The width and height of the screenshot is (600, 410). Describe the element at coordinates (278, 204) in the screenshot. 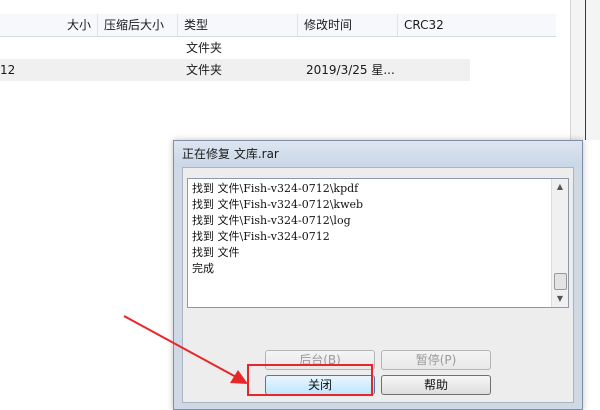

I see `log-line: 找到 文件\Fish-v324-0712\kweb` at that location.